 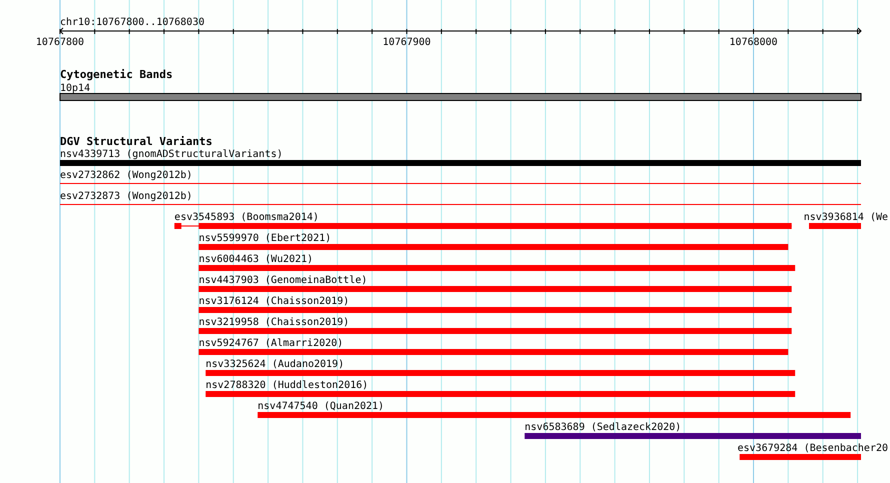 What do you see at coordinates (287, 385) in the screenshot?
I see `variant-label: nsv2788320 (Huddleston2016)` at bounding box center [287, 385].